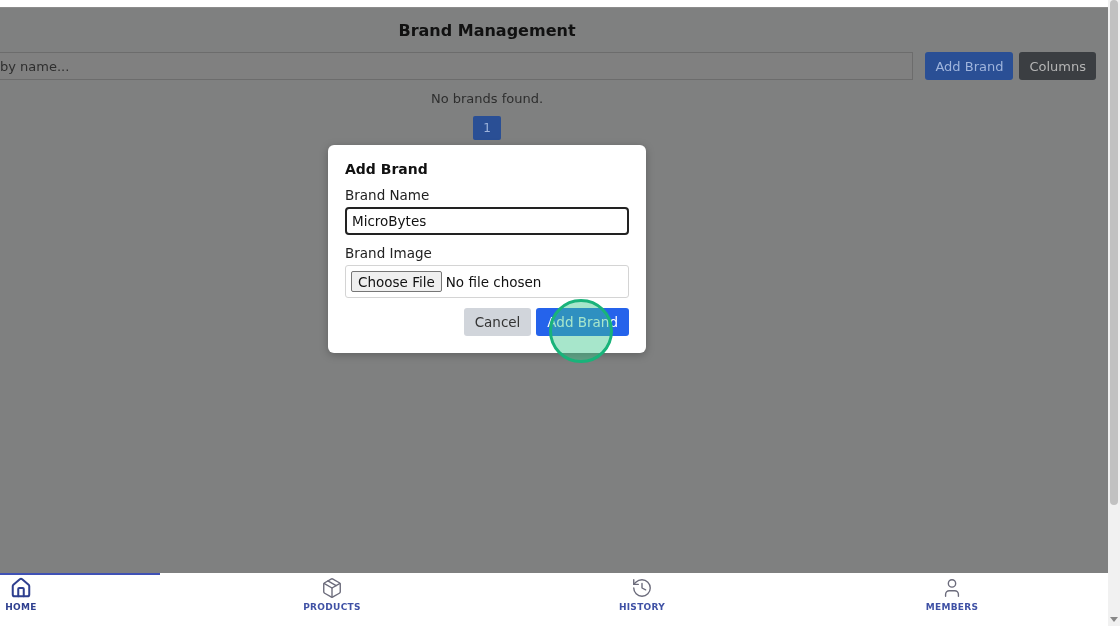 The height and width of the screenshot is (626, 1120). What do you see at coordinates (493, 281) in the screenshot?
I see `file-status: No file chosen` at bounding box center [493, 281].